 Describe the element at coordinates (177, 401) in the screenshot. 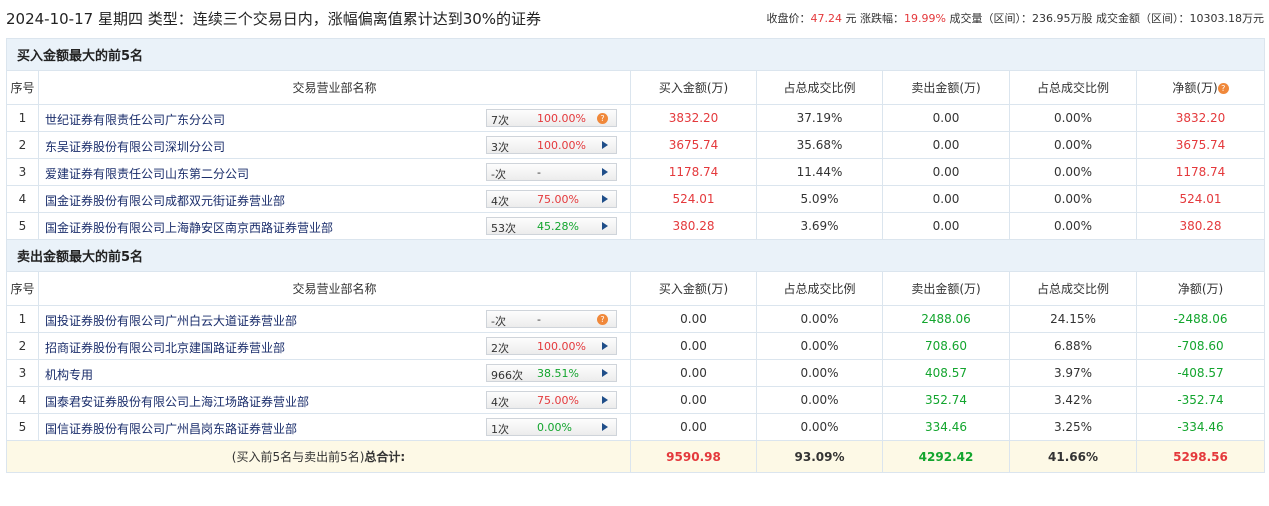

I see `dept-name: 国泰君安证券股份有限公司上海江场路证券营业部` at that location.